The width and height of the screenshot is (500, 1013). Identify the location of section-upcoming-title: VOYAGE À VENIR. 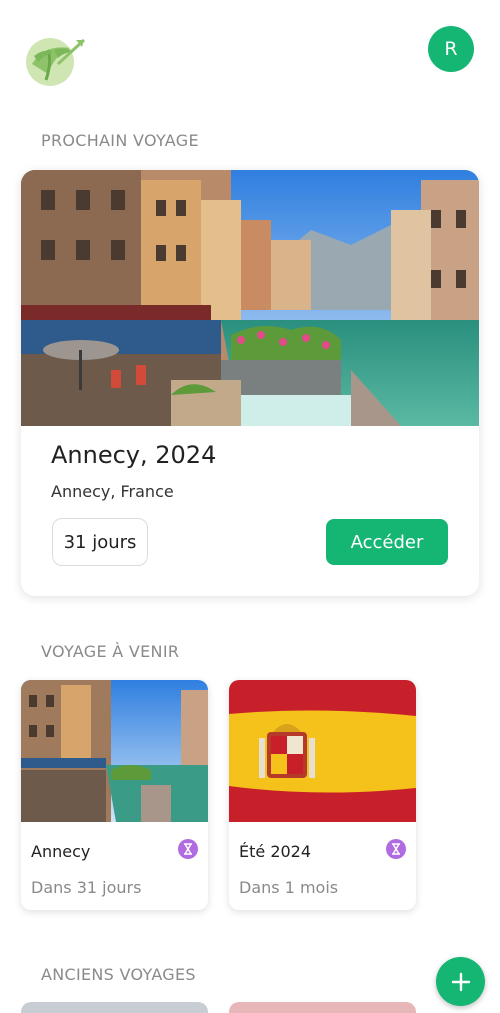
(110, 651).